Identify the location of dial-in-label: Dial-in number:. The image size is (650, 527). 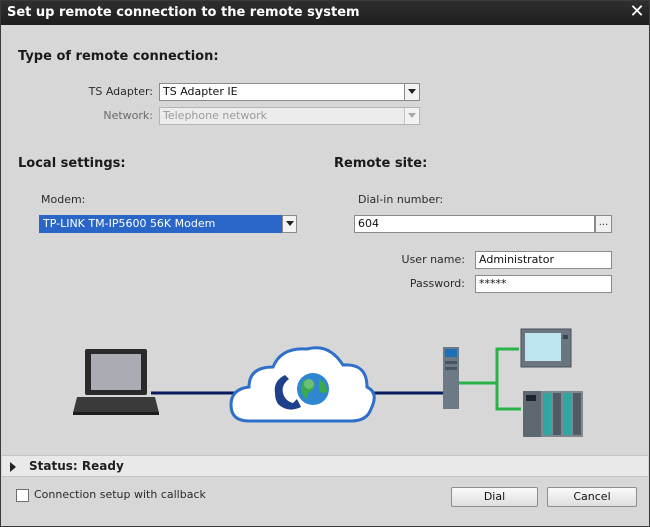
(401, 199).